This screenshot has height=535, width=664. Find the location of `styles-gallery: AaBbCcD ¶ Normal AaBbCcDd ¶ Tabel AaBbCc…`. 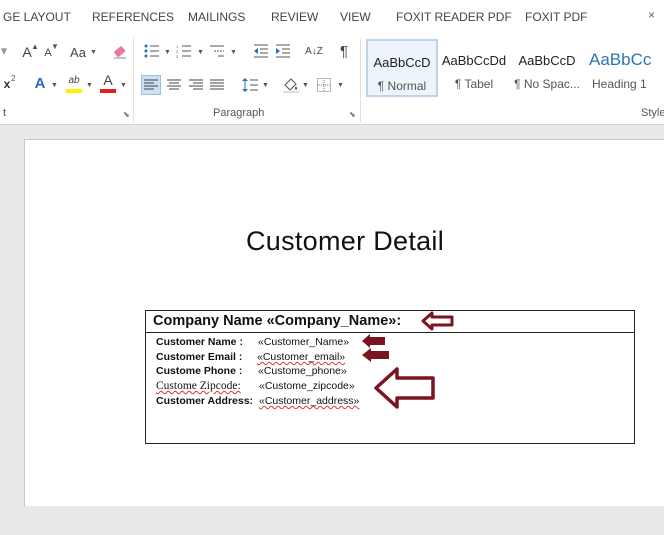

styles-gallery: AaBbCcD ¶ Normal AaBbCcDd ¶ Tabel AaBbCc… is located at coordinates (515, 68).